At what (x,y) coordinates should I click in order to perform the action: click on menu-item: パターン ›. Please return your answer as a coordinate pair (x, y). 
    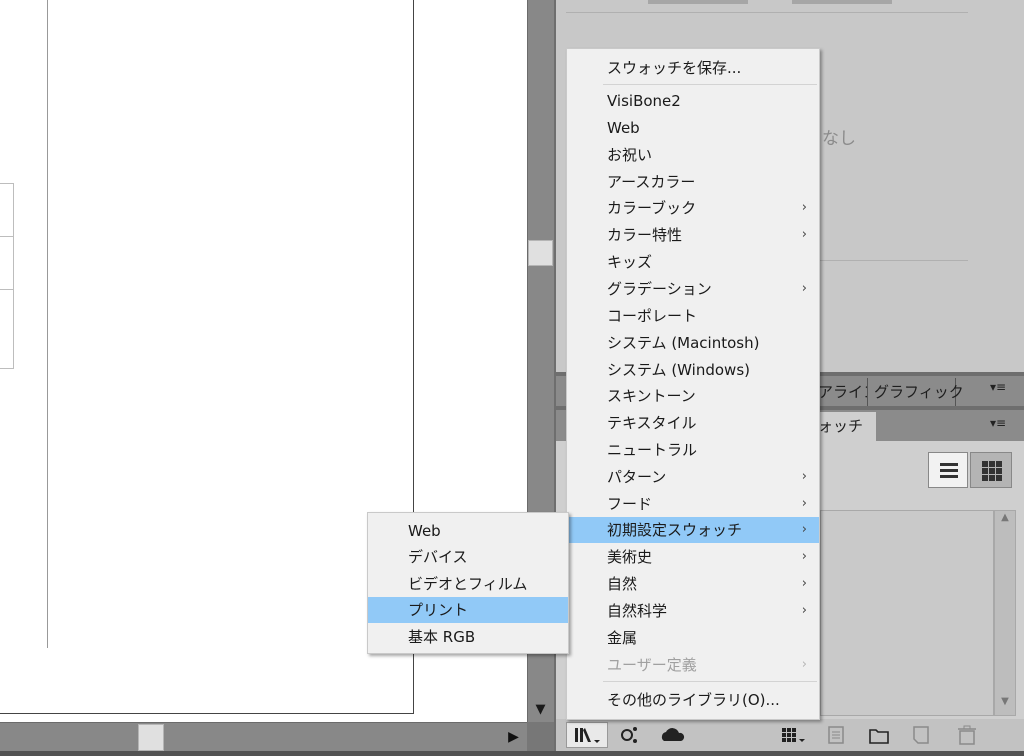
    Looking at the image, I should click on (693, 477).